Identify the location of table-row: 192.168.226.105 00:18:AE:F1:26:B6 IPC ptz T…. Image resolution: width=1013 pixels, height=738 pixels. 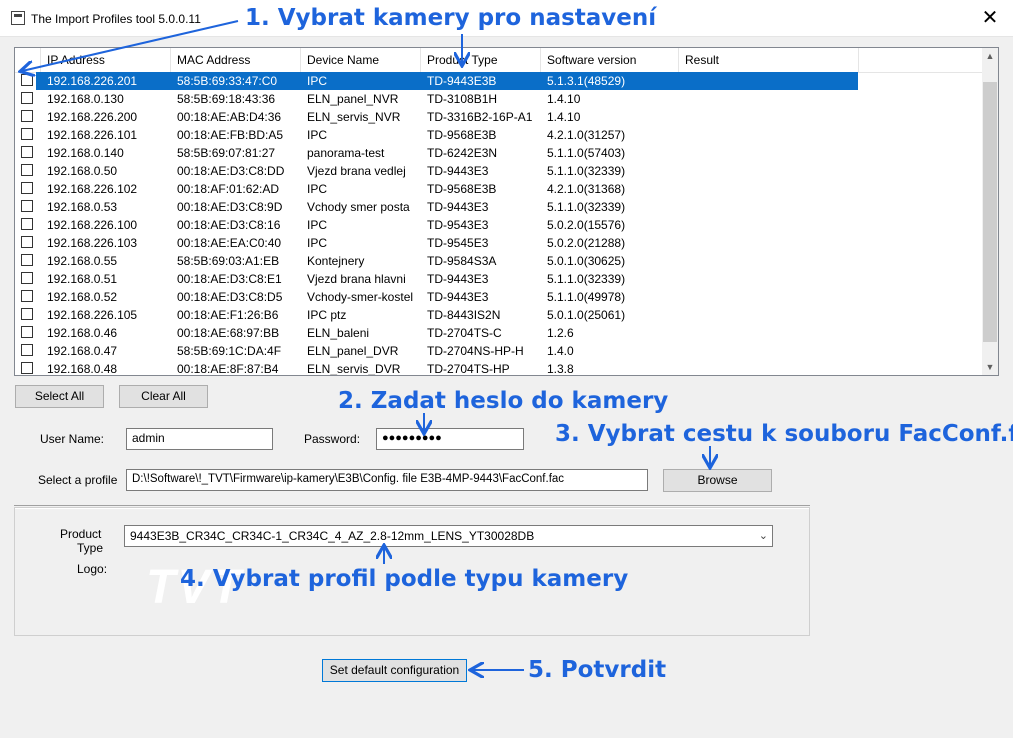
(499, 315).